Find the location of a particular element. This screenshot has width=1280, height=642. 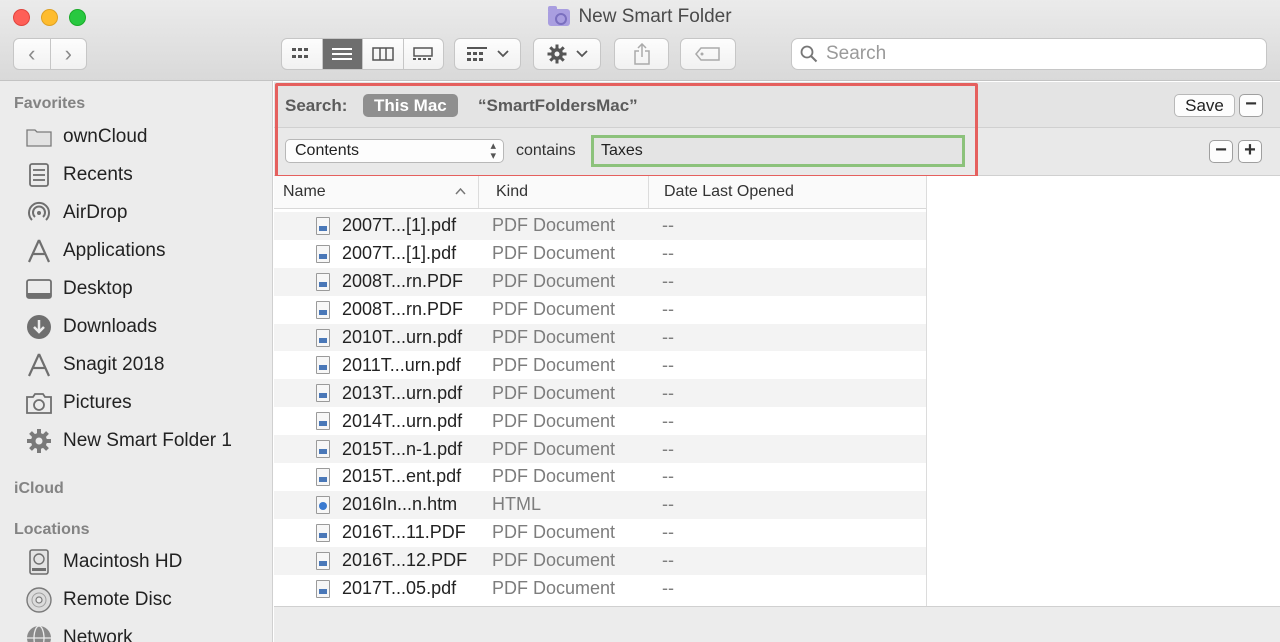

table-row: 2017T...05.pdf PDF Document -- is located at coordinates (600, 589).